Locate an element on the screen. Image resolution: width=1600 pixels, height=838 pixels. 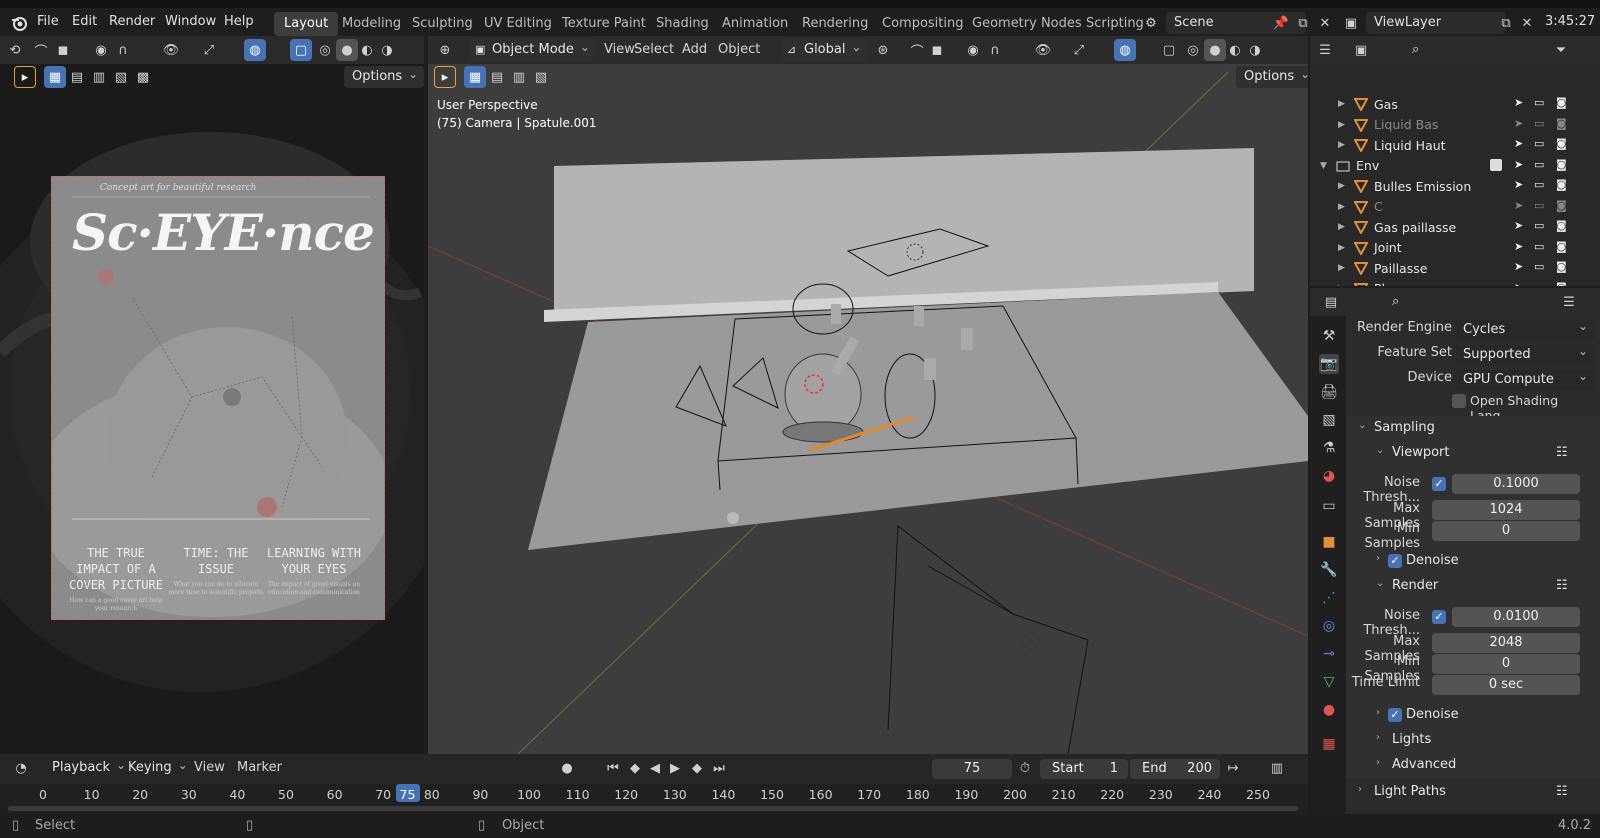
exclude-checkbox is located at coordinates (1496, 164).